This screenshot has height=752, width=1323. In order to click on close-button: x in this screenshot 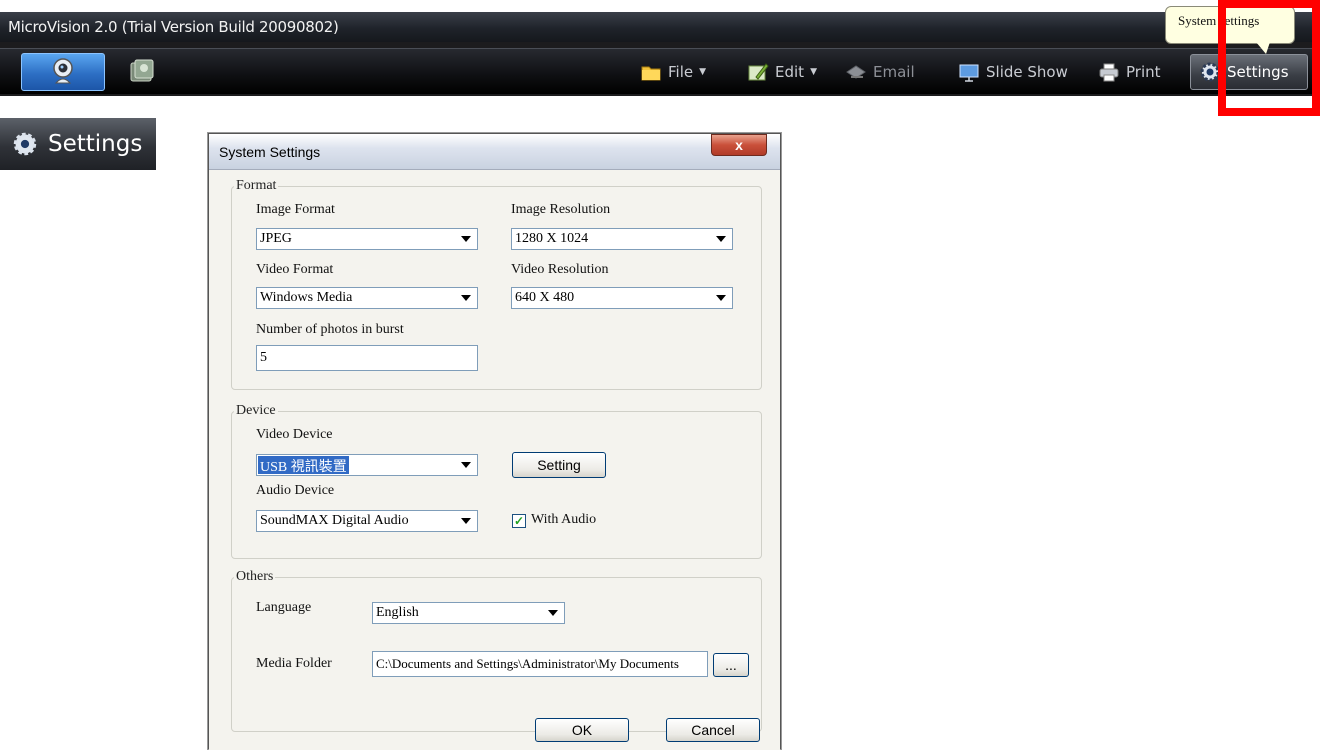, I will do `click(739, 145)`.